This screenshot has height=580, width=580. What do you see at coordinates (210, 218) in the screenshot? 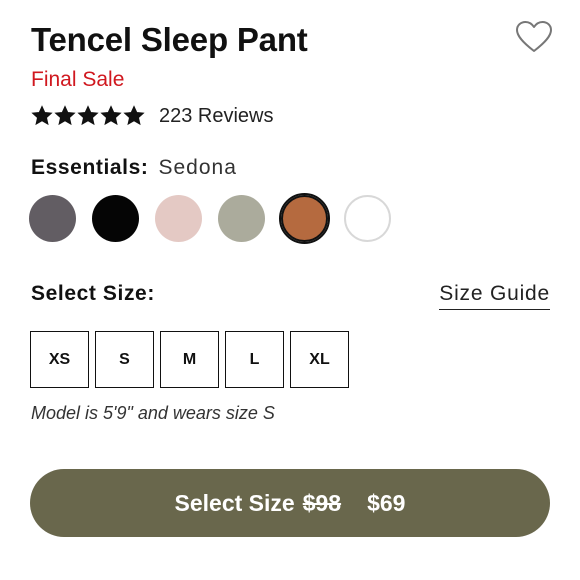
I see `color-swatches` at bounding box center [210, 218].